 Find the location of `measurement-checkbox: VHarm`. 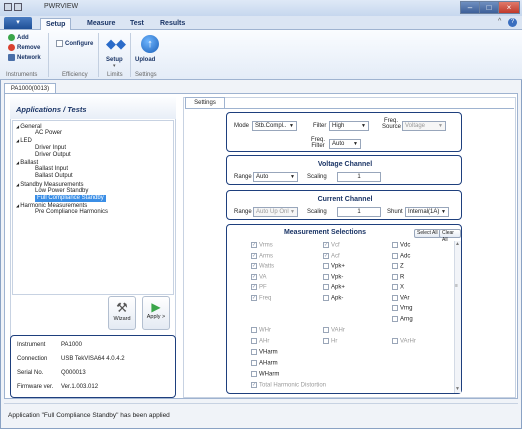

measurement-checkbox: VHarm is located at coordinates (264, 352).